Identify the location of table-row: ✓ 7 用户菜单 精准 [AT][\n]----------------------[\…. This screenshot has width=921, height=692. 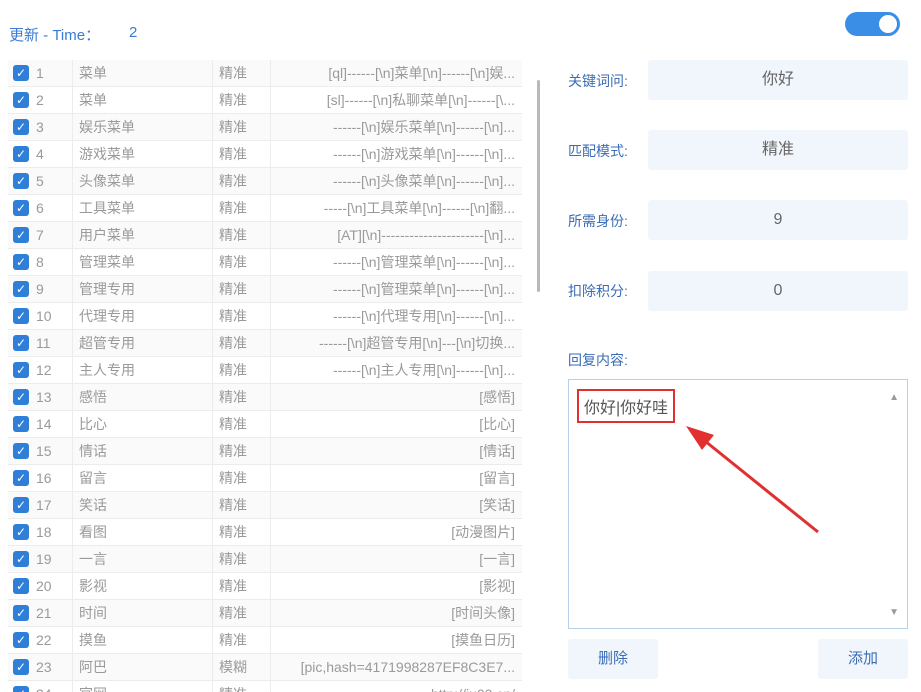
(265, 235).